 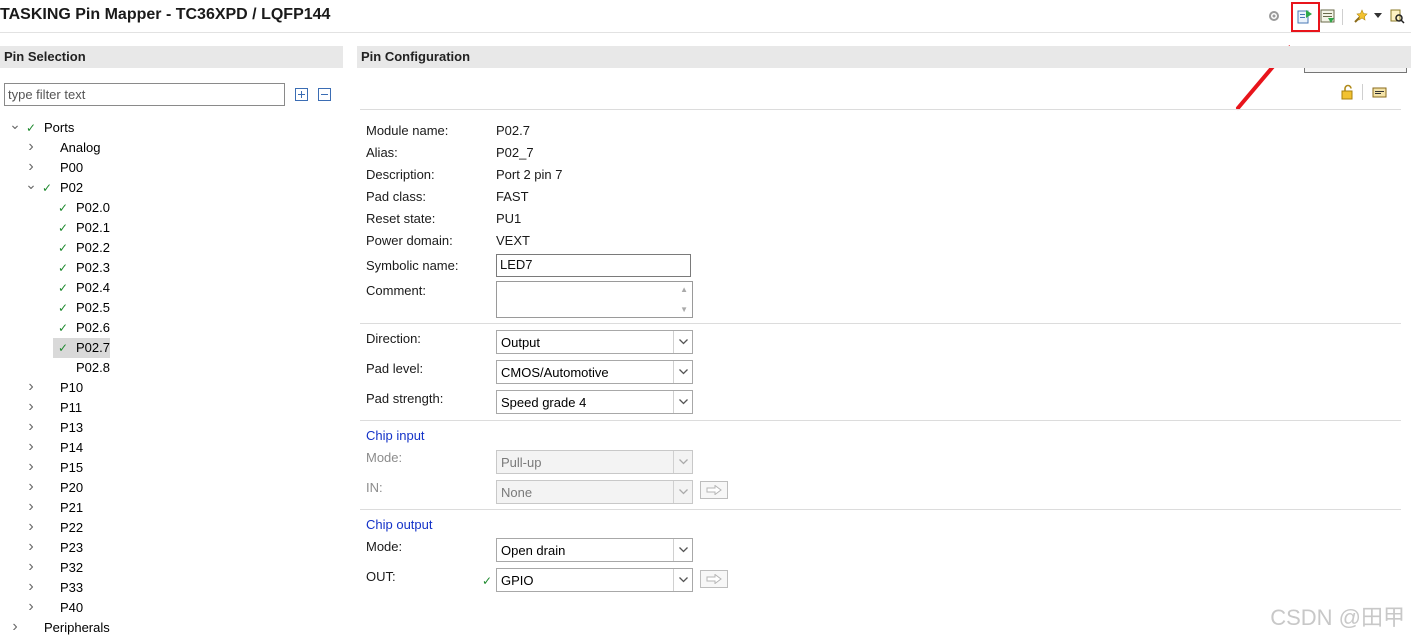 What do you see at coordinates (170, 588) in the screenshot?
I see `tree-row: › P33` at bounding box center [170, 588].